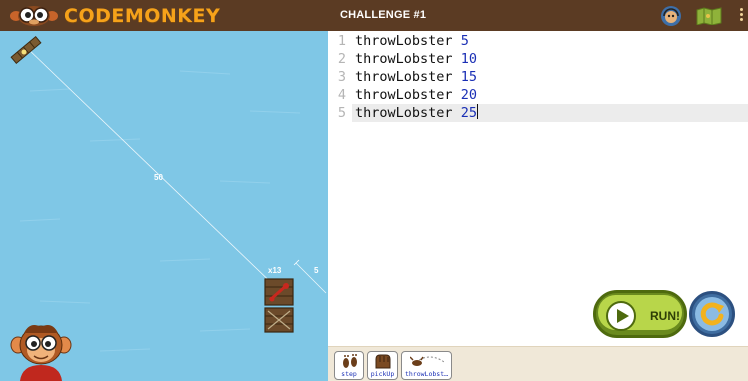  What do you see at coordinates (350, 361) in the screenshot?
I see `feet-icon` at bounding box center [350, 361].